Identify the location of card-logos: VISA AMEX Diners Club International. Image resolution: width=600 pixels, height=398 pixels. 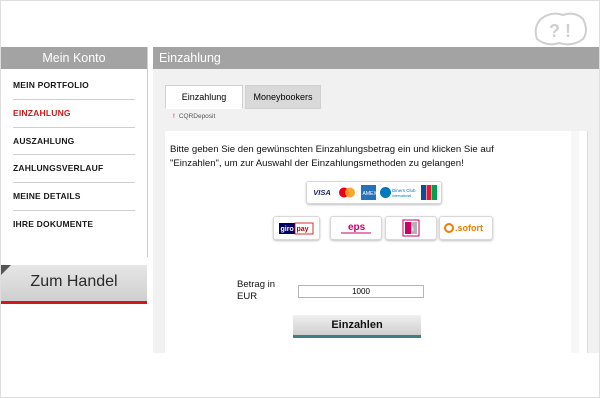
(374, 192).